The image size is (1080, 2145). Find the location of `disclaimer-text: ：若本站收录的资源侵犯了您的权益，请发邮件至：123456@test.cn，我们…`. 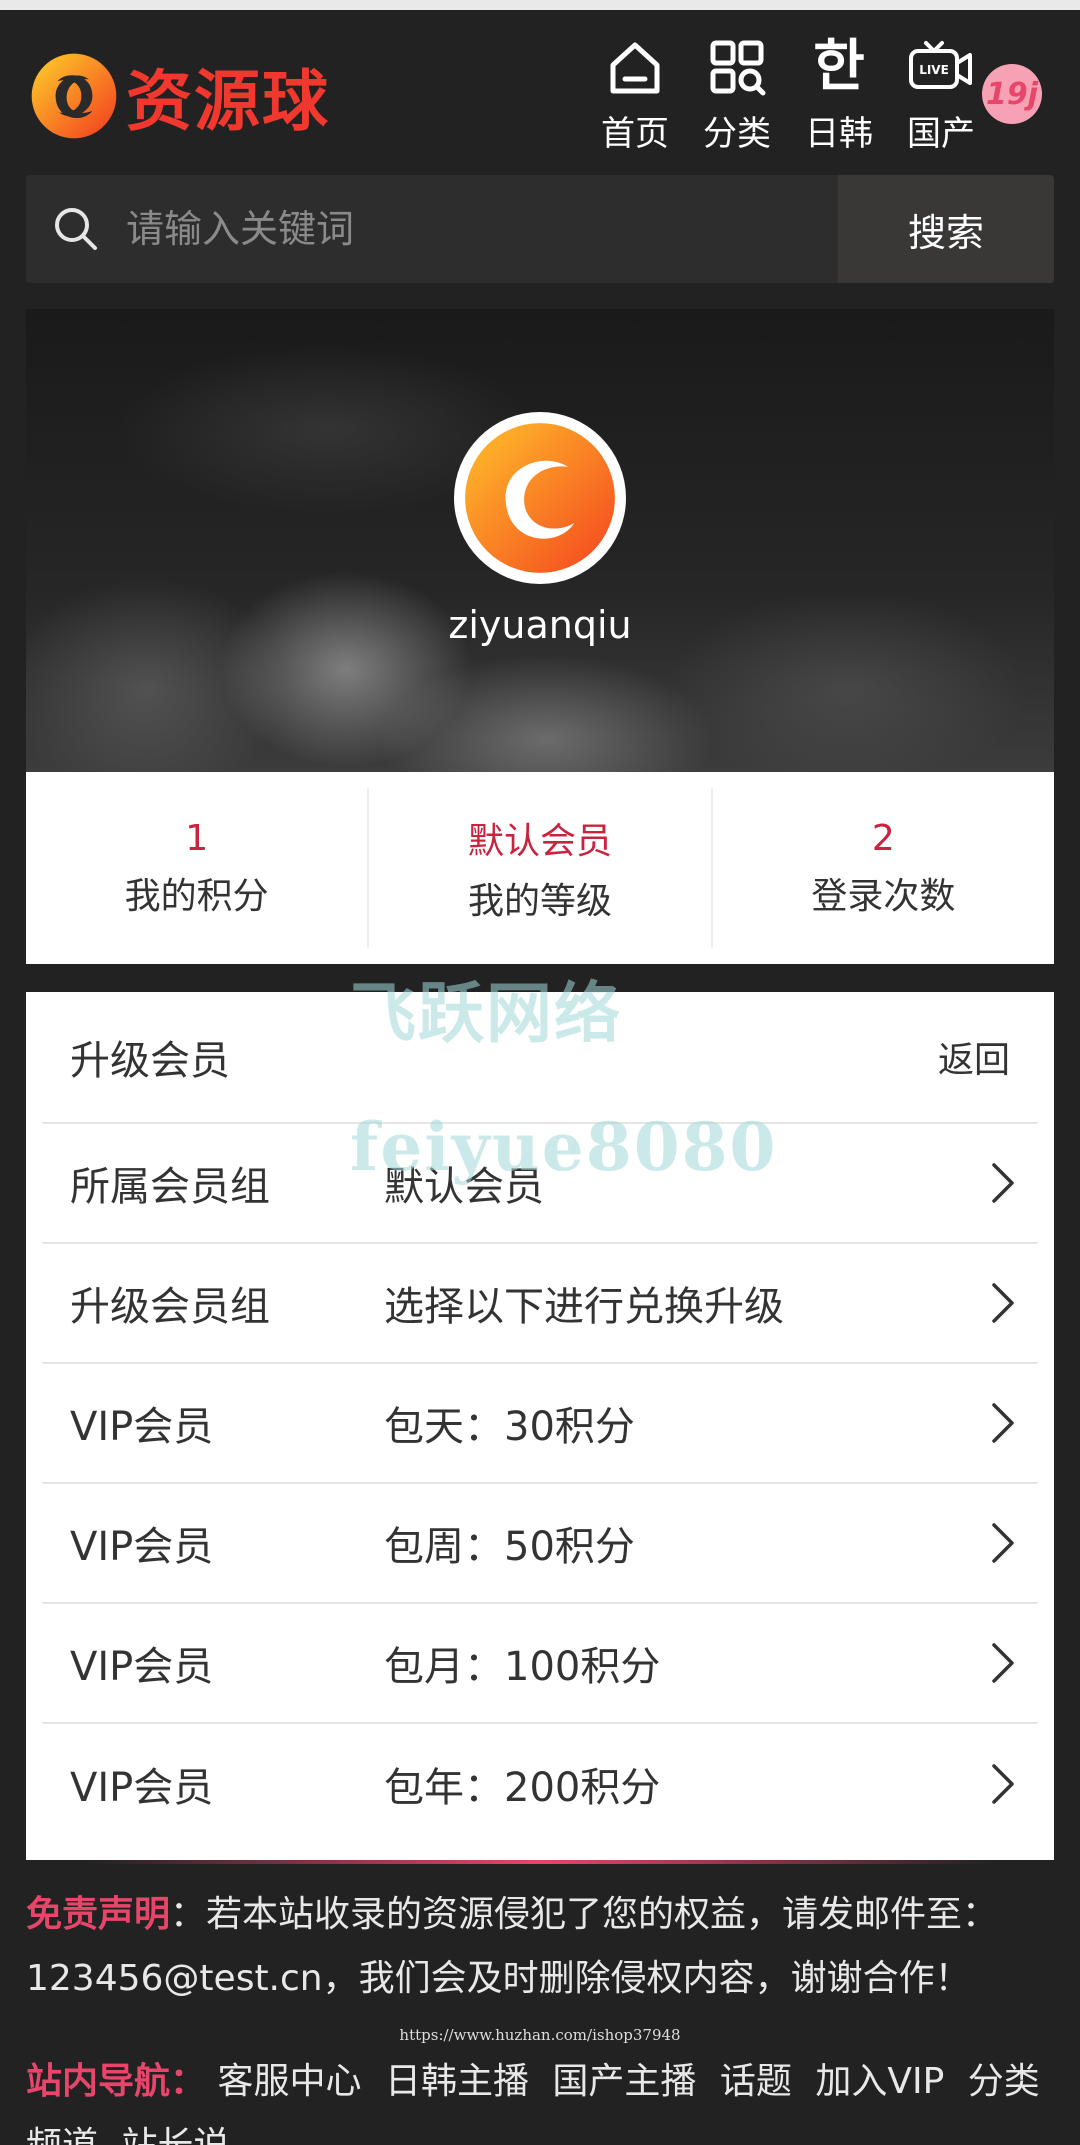

disclaimer-text: ：若本站收录的资源侵犯了您的权益，请发邮件至：123456@test.cn，我们… is located at coordinates (512, 1946).